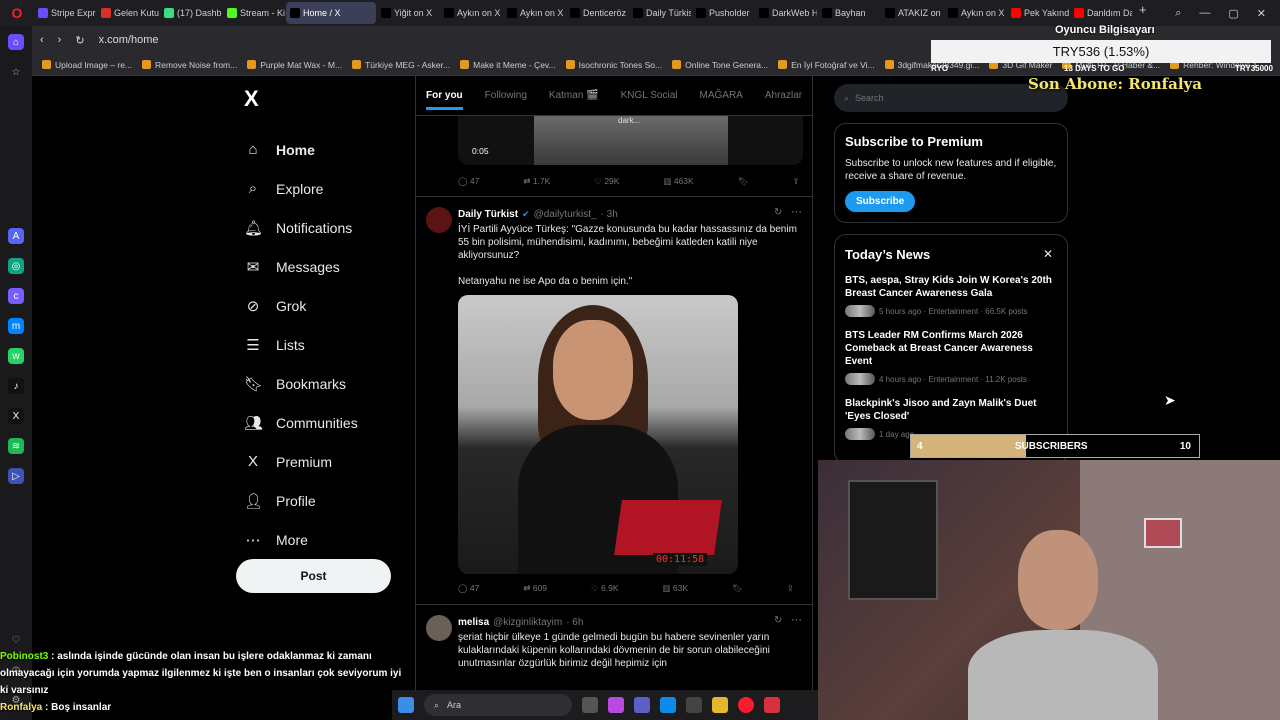 The image size is (1280, 720). What do you see at coordinates (796, 619) in the screenshot?
I see `more-options-icon: ⋯` at bounding box center [796, 619].